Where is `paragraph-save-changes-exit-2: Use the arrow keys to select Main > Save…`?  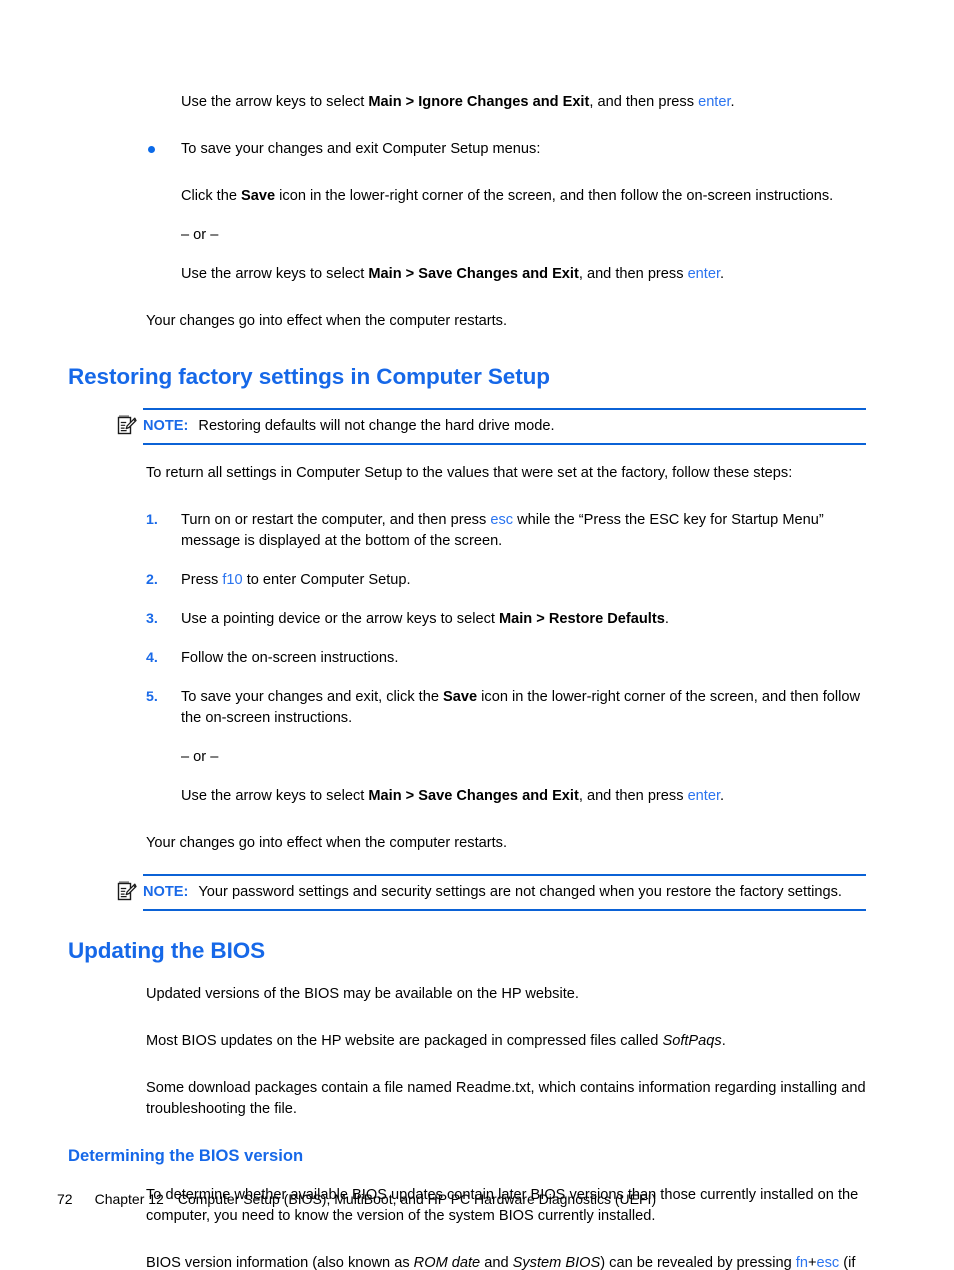 paragraph-save-changes-exit-2: Use the arrow keys to select Main > Save… is located at coordinates (528, 796).